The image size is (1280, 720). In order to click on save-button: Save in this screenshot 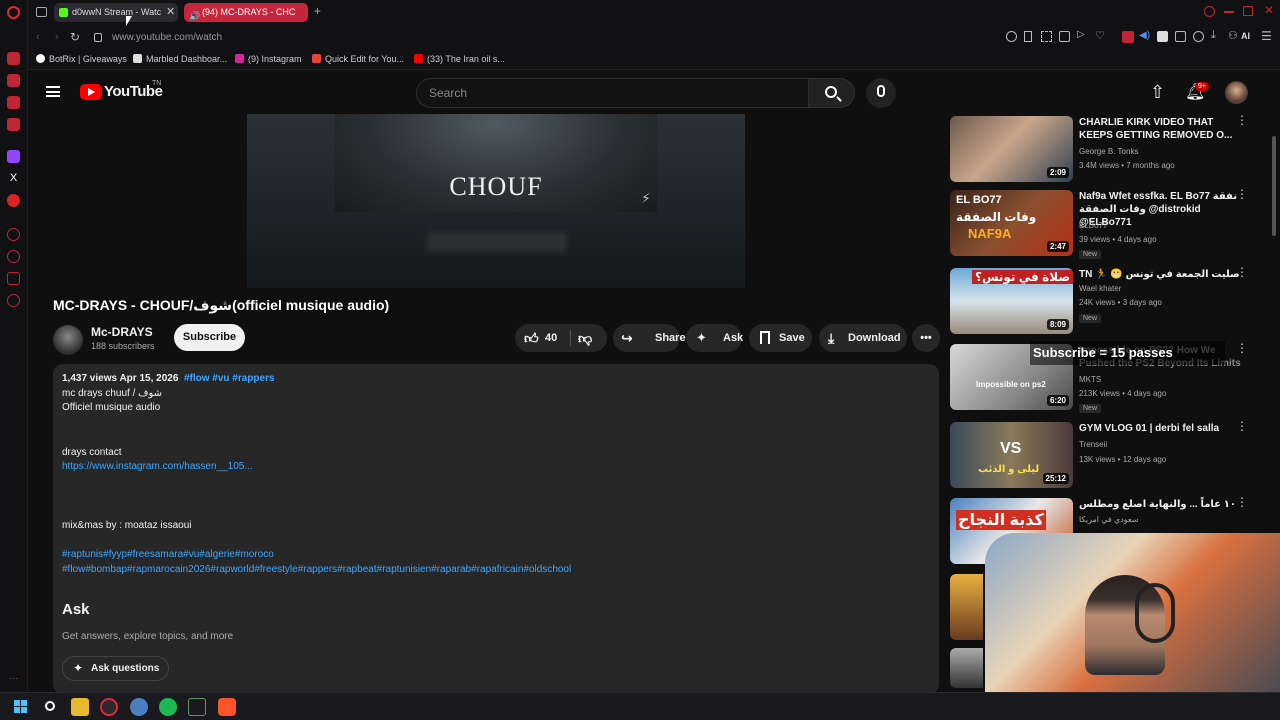, I will do `click(780, 338)`.